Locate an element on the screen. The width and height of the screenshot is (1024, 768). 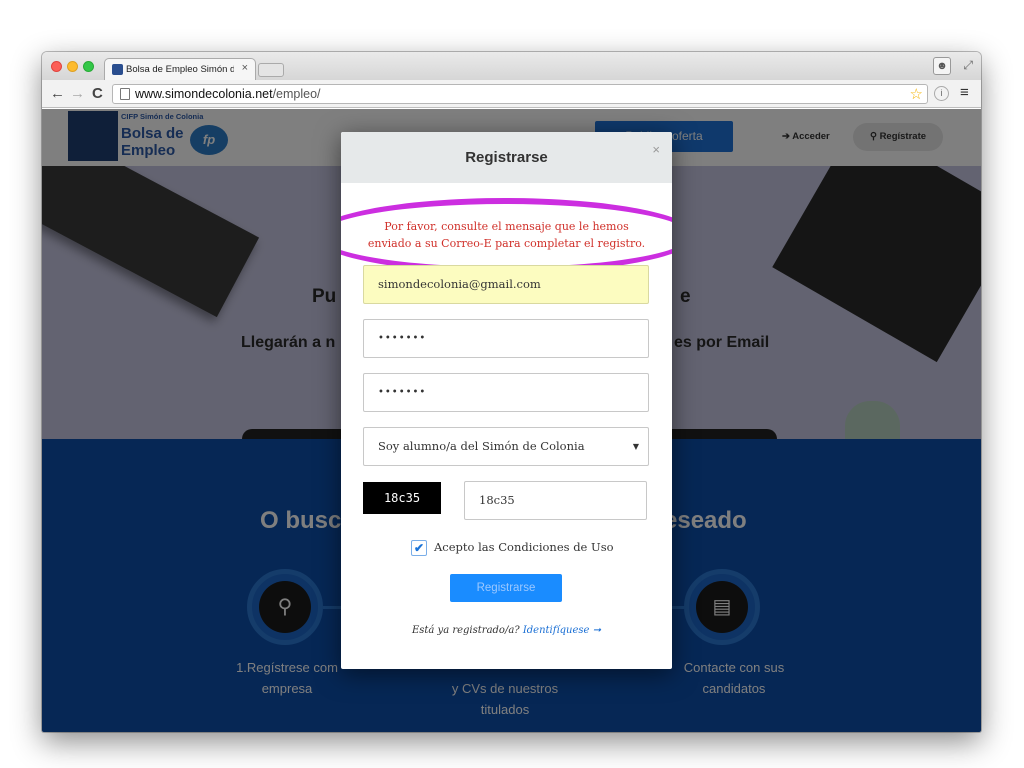
bookmark-star-icon: ☆ is located at coordinates (916, 94).